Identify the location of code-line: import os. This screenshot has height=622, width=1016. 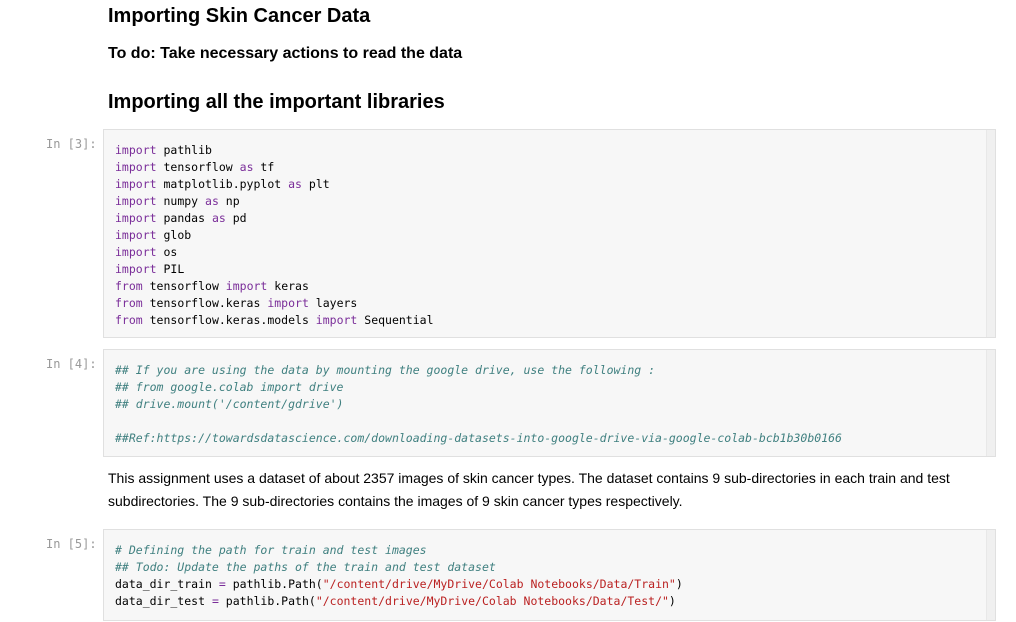
(274, 252).